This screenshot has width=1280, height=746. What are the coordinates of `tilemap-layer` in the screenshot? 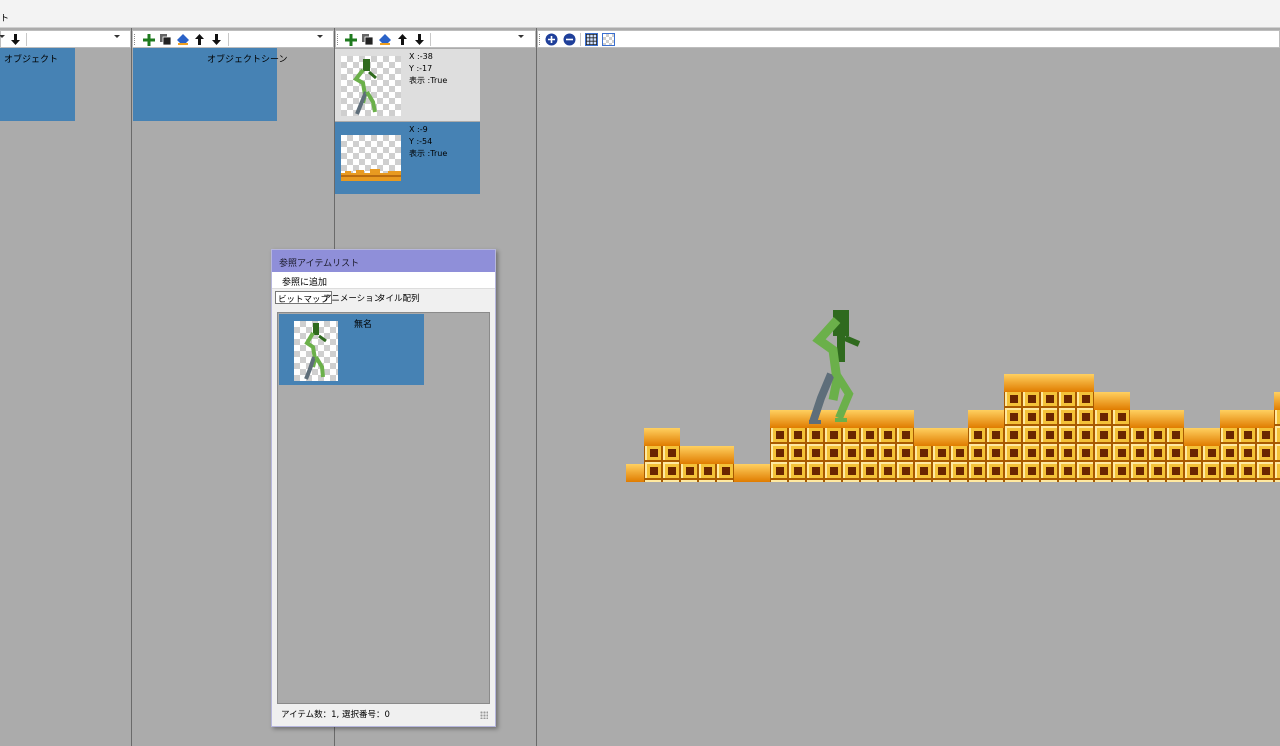 It's located at (953, 428).